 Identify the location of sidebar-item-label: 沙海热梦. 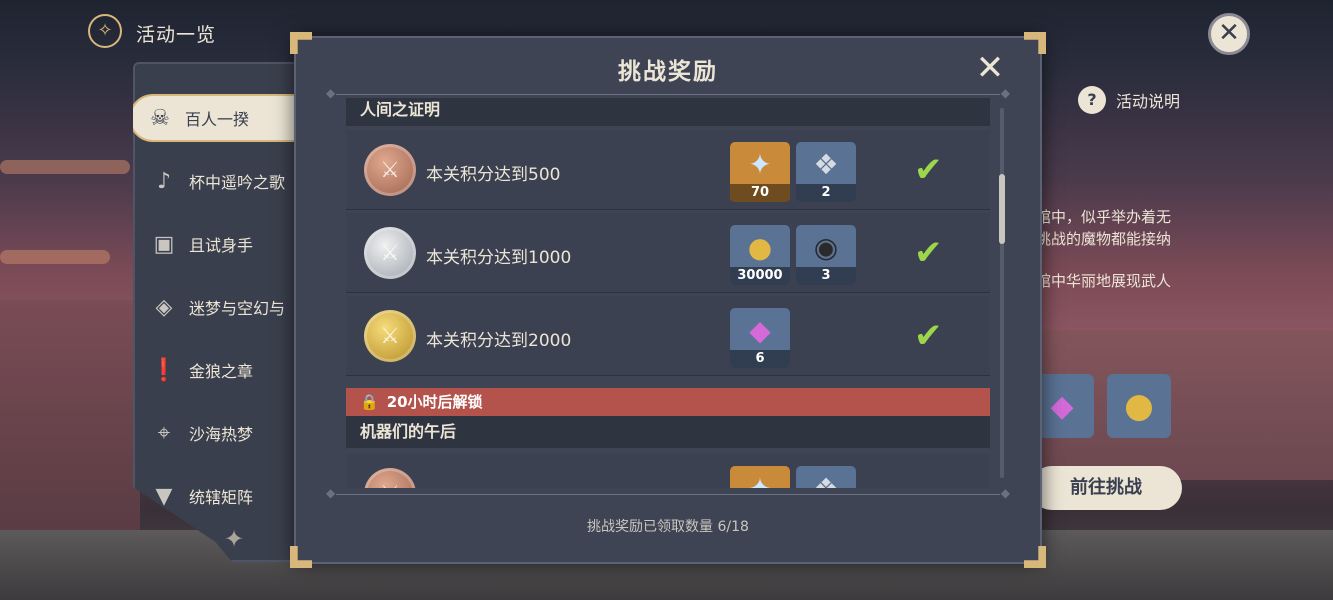
(221, 434).